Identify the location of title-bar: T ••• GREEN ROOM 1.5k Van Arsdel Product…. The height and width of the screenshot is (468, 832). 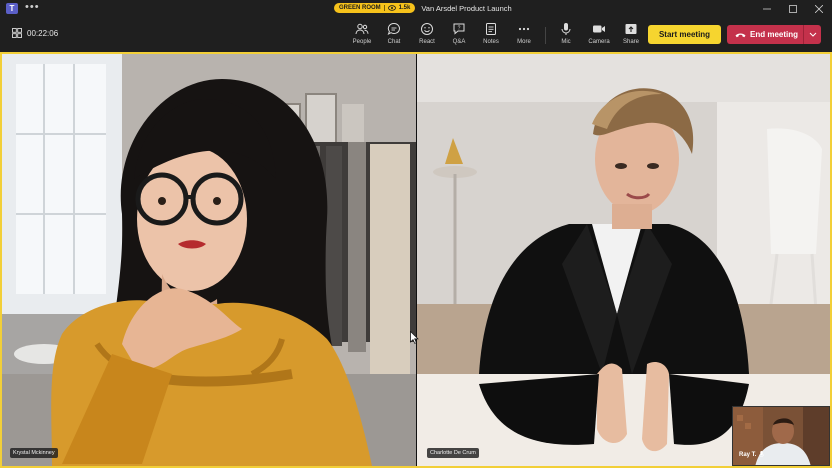
(416, 8).